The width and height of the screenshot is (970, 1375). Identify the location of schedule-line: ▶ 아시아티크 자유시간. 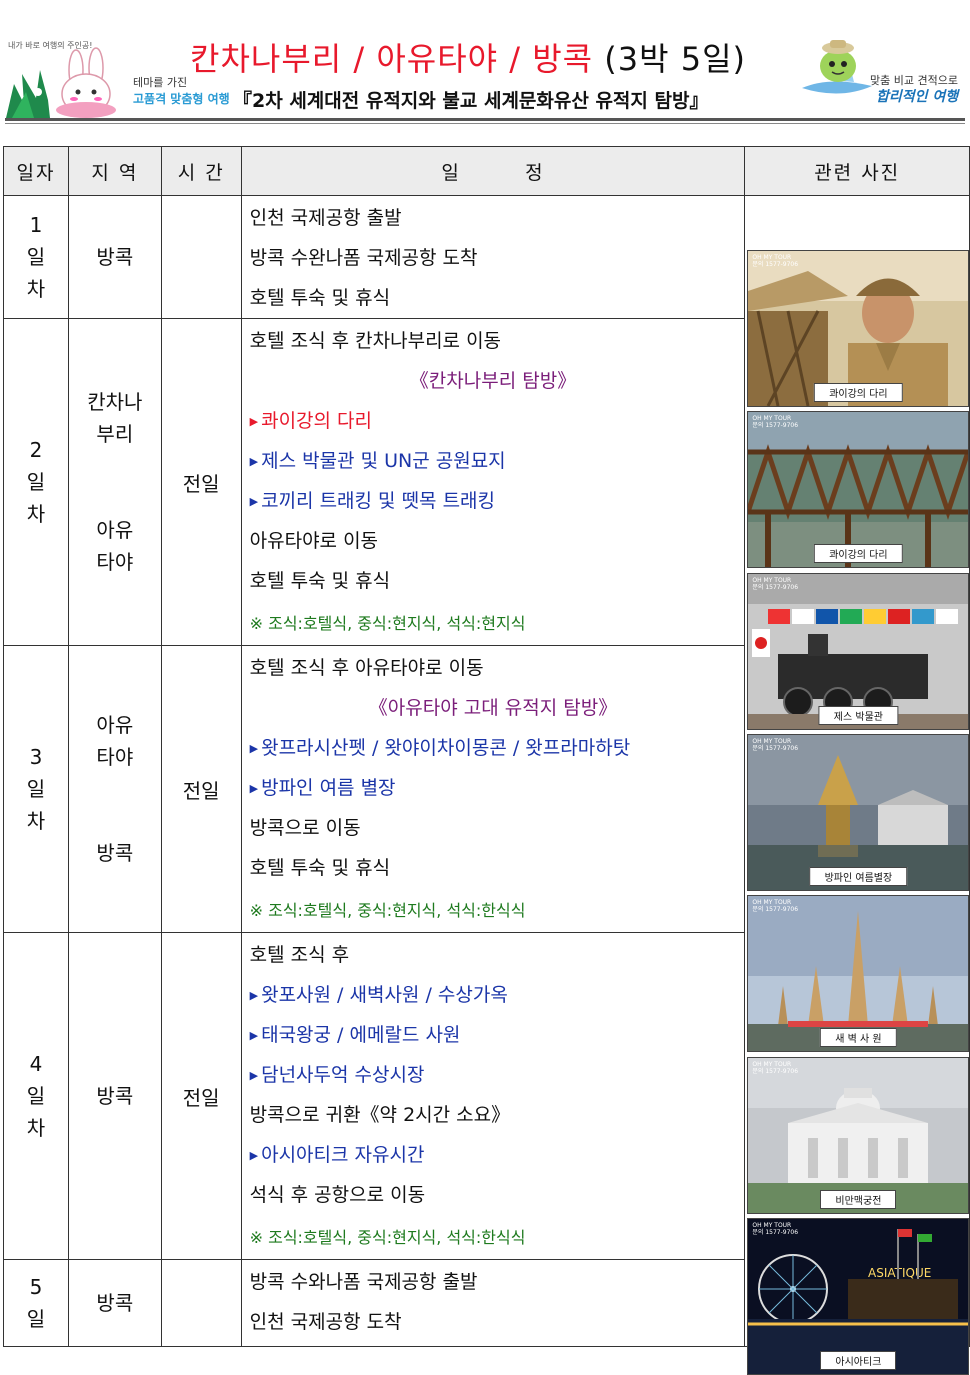
(497, 1155).